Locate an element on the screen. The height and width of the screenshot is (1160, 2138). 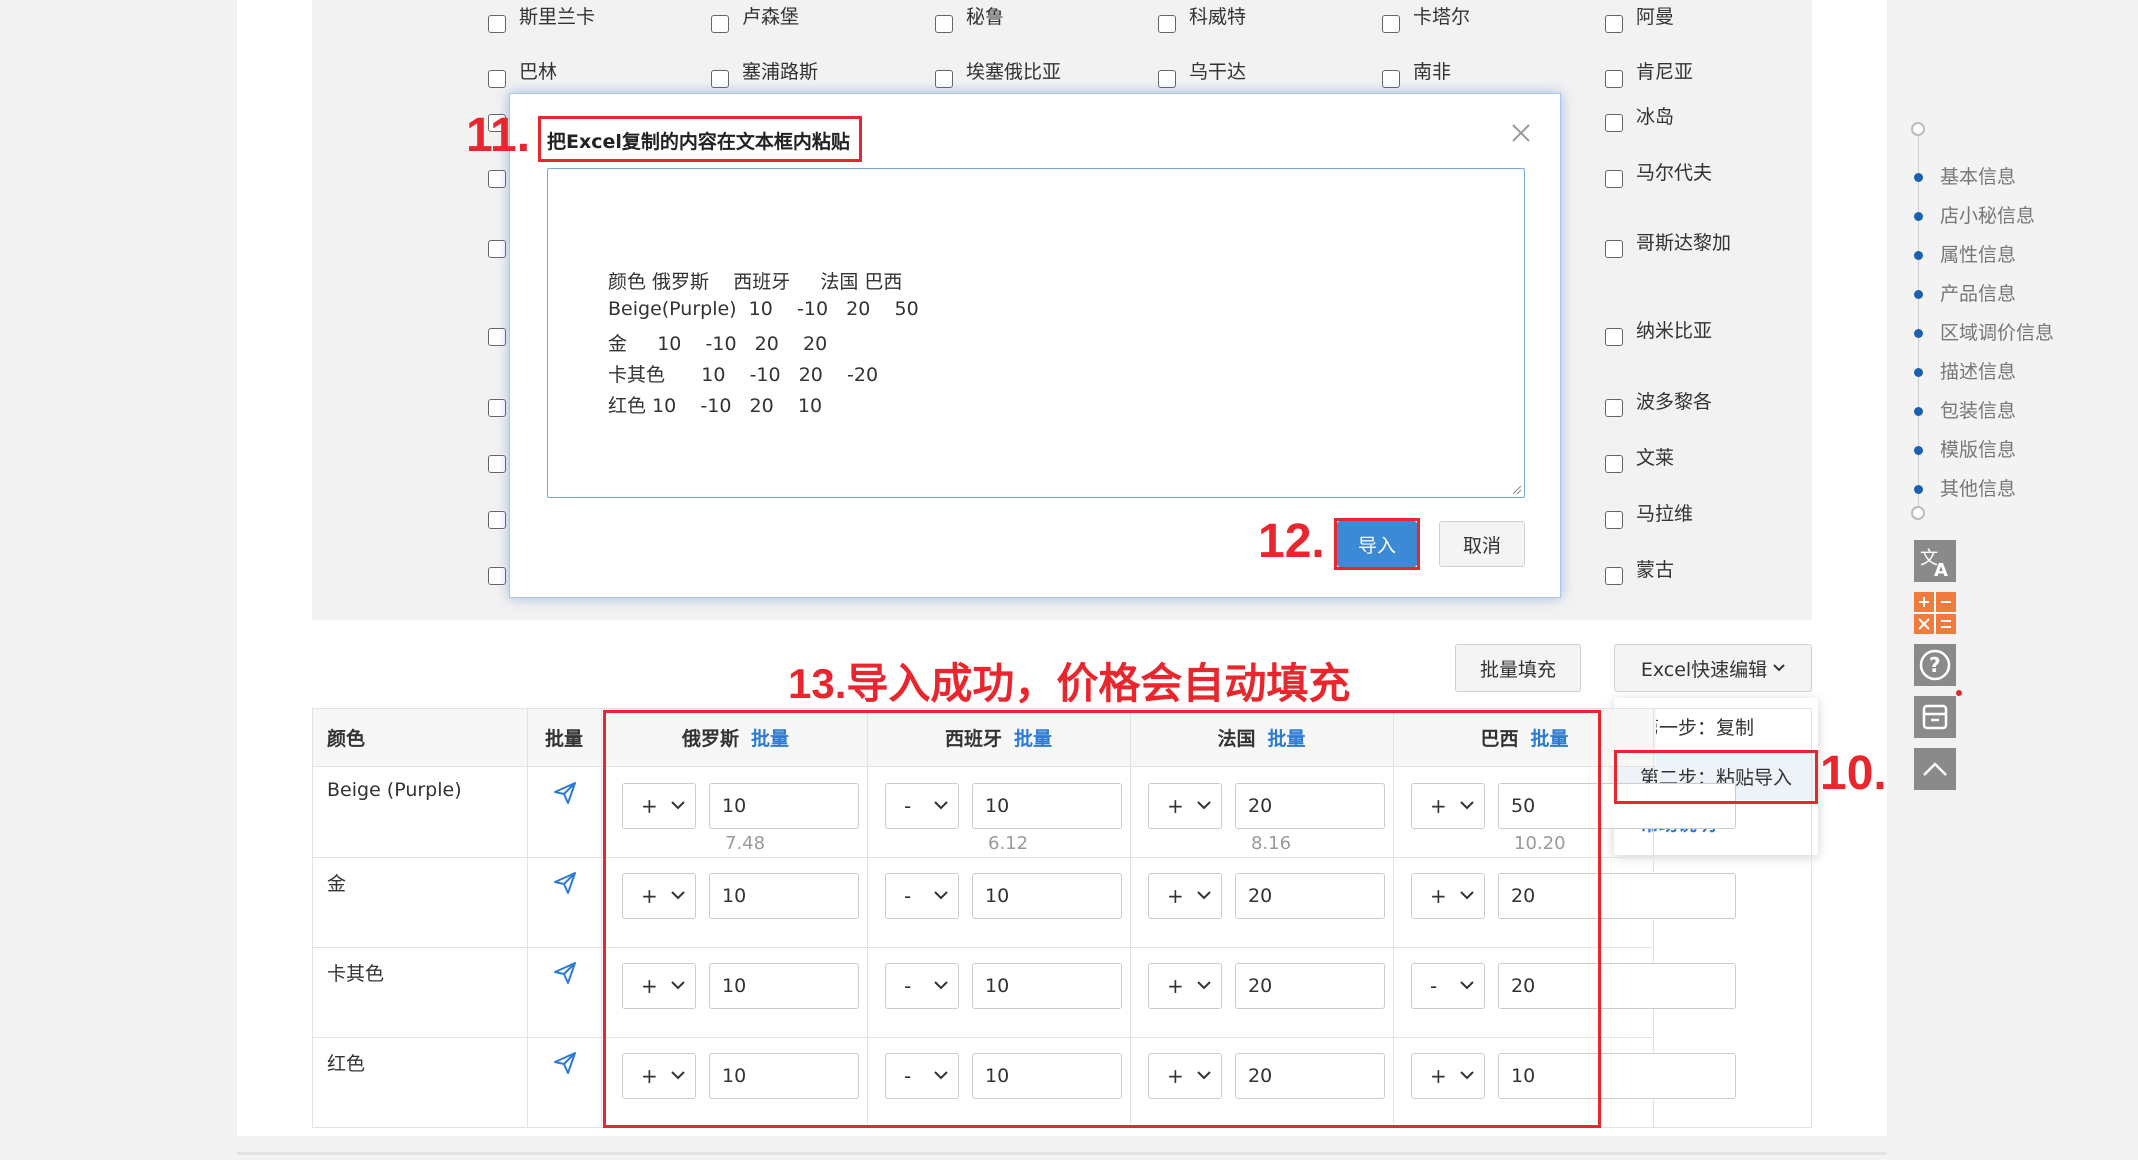
paste-text-line: Beige(Purple) 10 -10 20 50 is located at coordinates (763, 309).